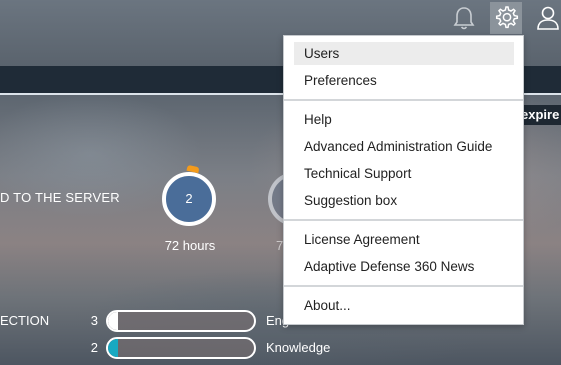 This screenshot has width=561, height=365. I want to click on user-icon, so click(548, 18).